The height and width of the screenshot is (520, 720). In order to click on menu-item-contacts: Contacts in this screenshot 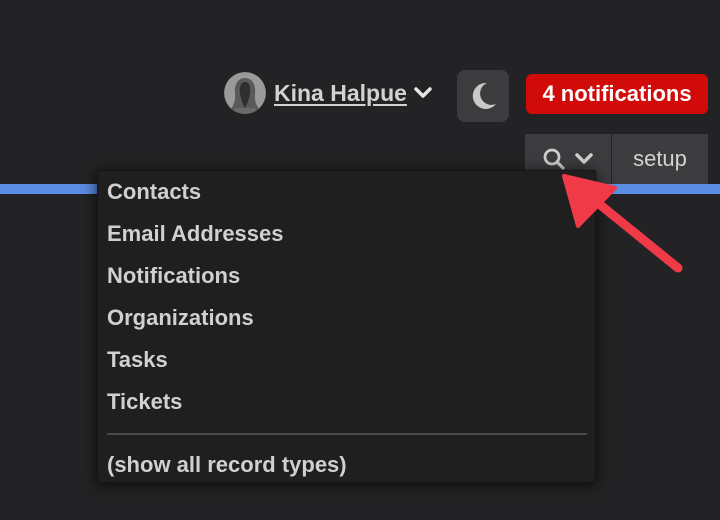, I will do `click(154, 192)`.